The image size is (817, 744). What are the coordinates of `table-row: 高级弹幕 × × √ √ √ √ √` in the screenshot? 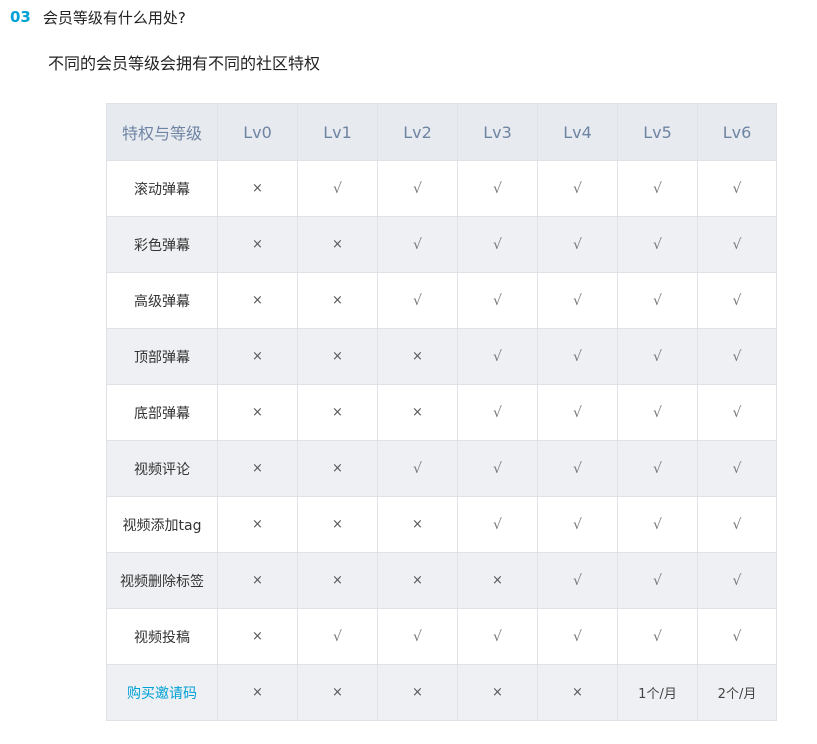 It's located at (441, 300).